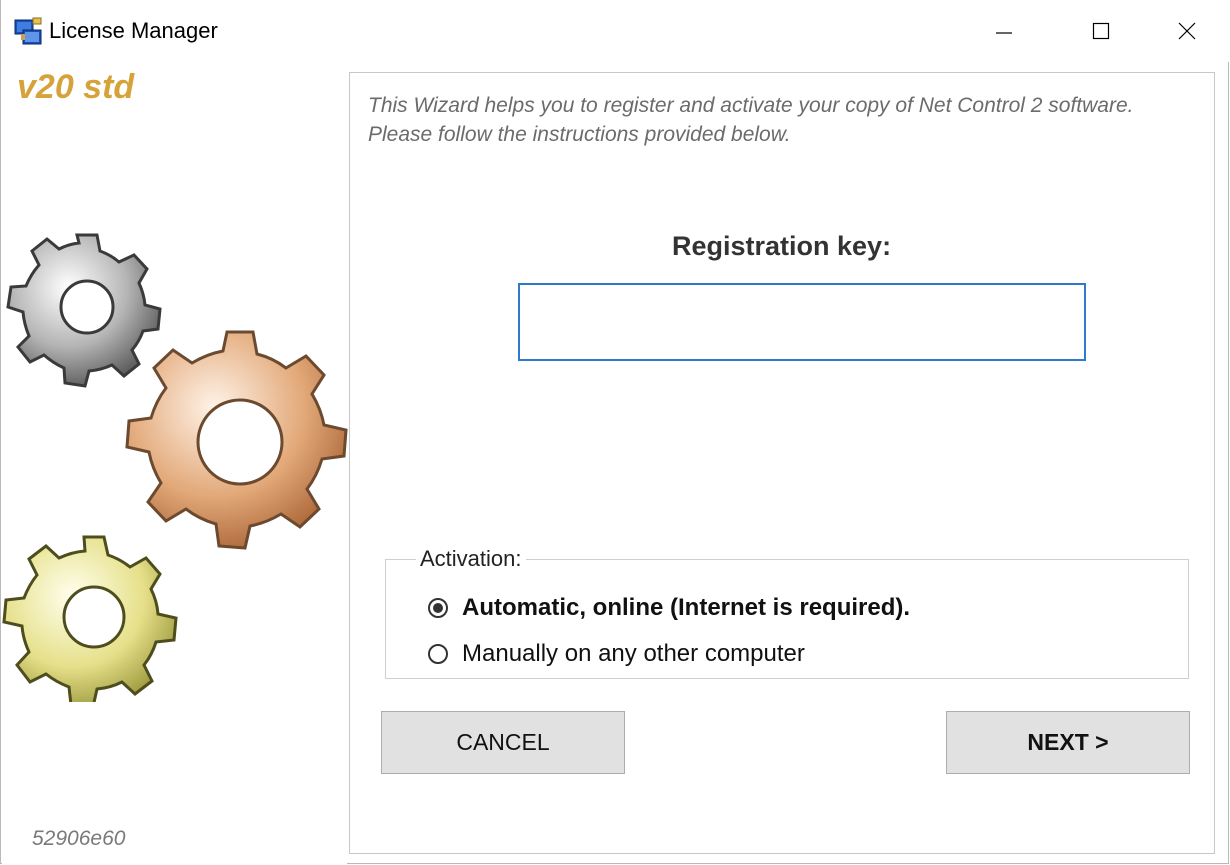 The image size is (1230, 865). I want to click on maximize-button, so click(1101, 31).